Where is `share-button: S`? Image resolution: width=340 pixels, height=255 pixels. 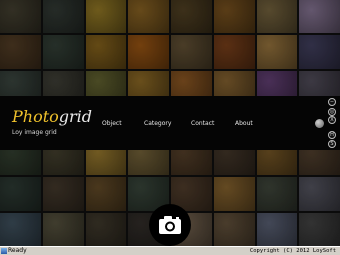 share-button: S is located at coordinates (332, 144).